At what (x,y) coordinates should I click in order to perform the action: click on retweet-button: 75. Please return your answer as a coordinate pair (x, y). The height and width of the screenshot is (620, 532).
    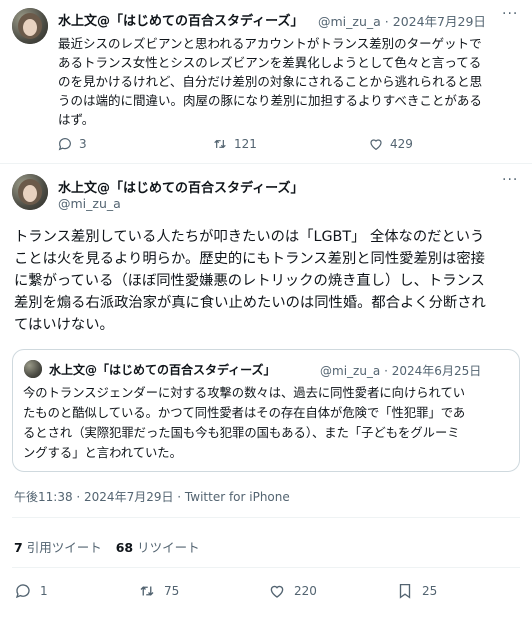
    Looking at the image, I should click on (158, 591).